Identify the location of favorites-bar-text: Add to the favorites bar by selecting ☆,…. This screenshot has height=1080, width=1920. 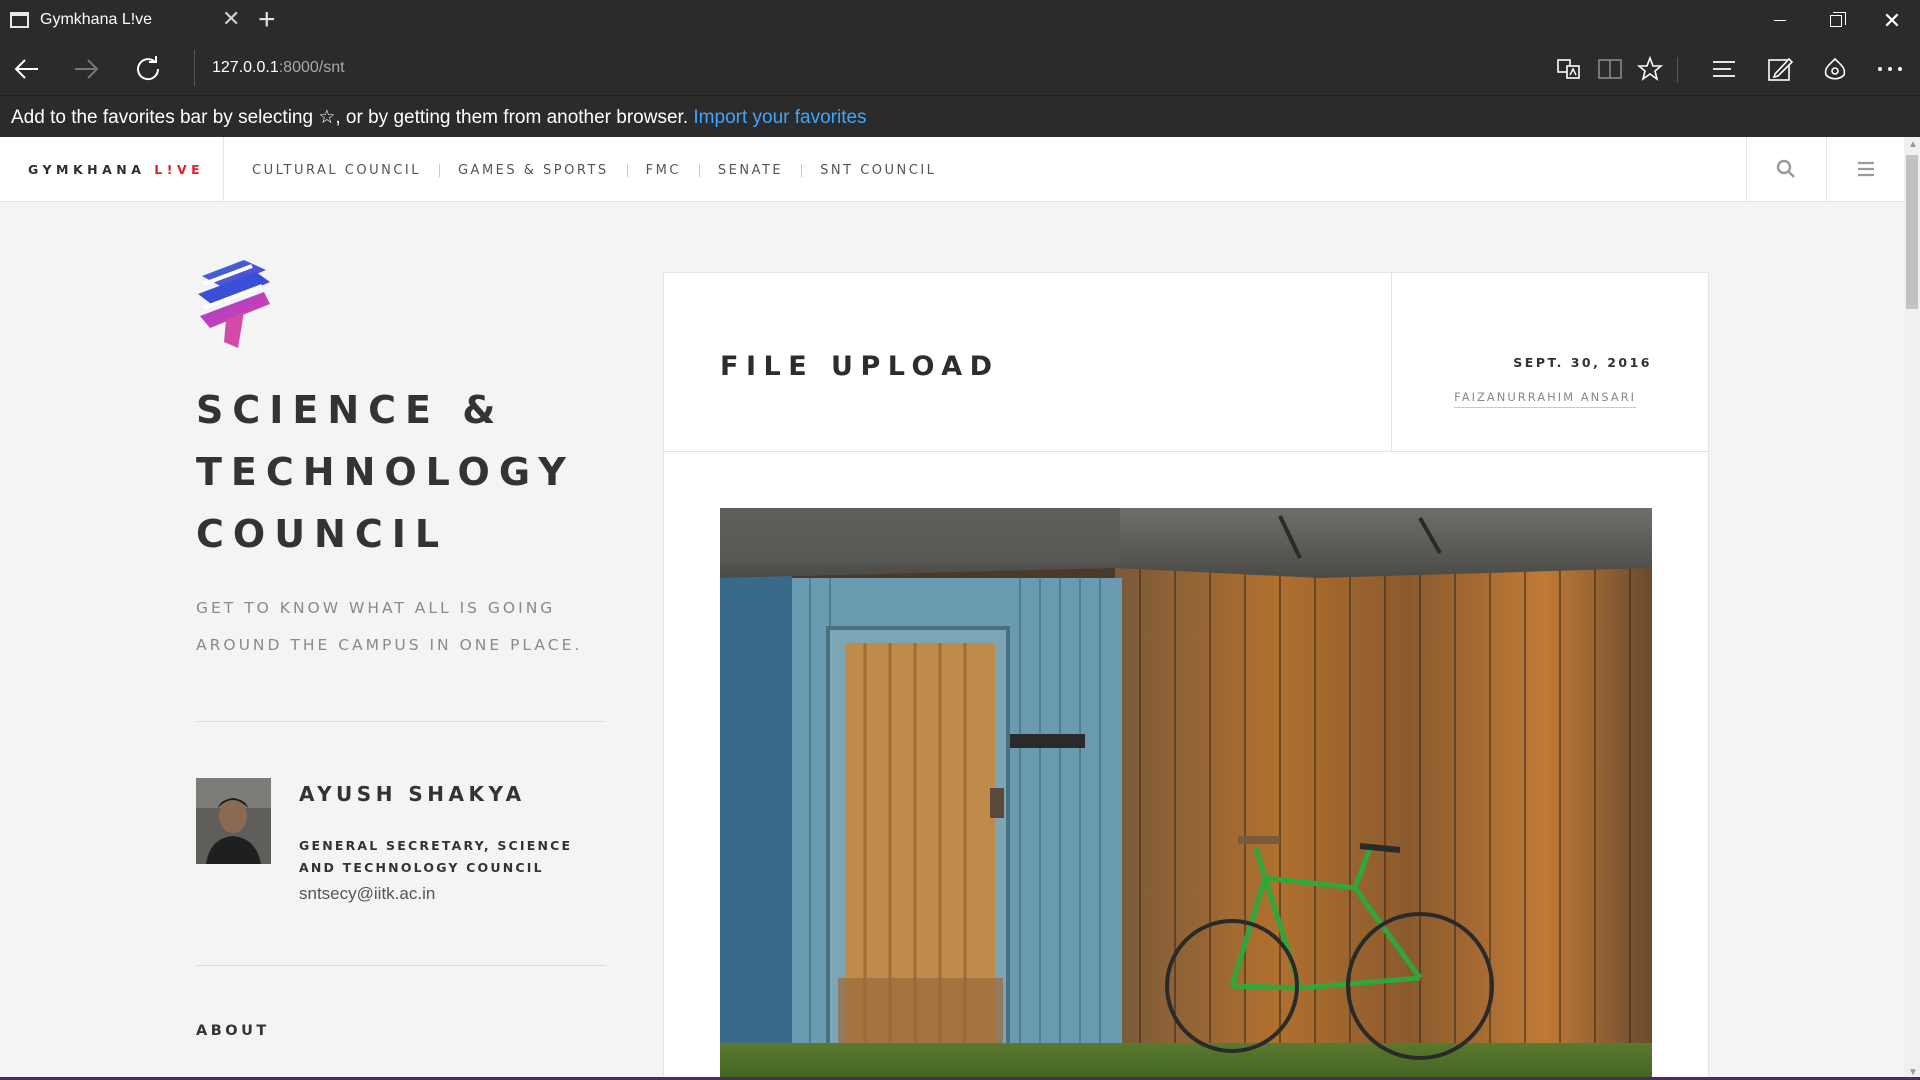
(350, 117).